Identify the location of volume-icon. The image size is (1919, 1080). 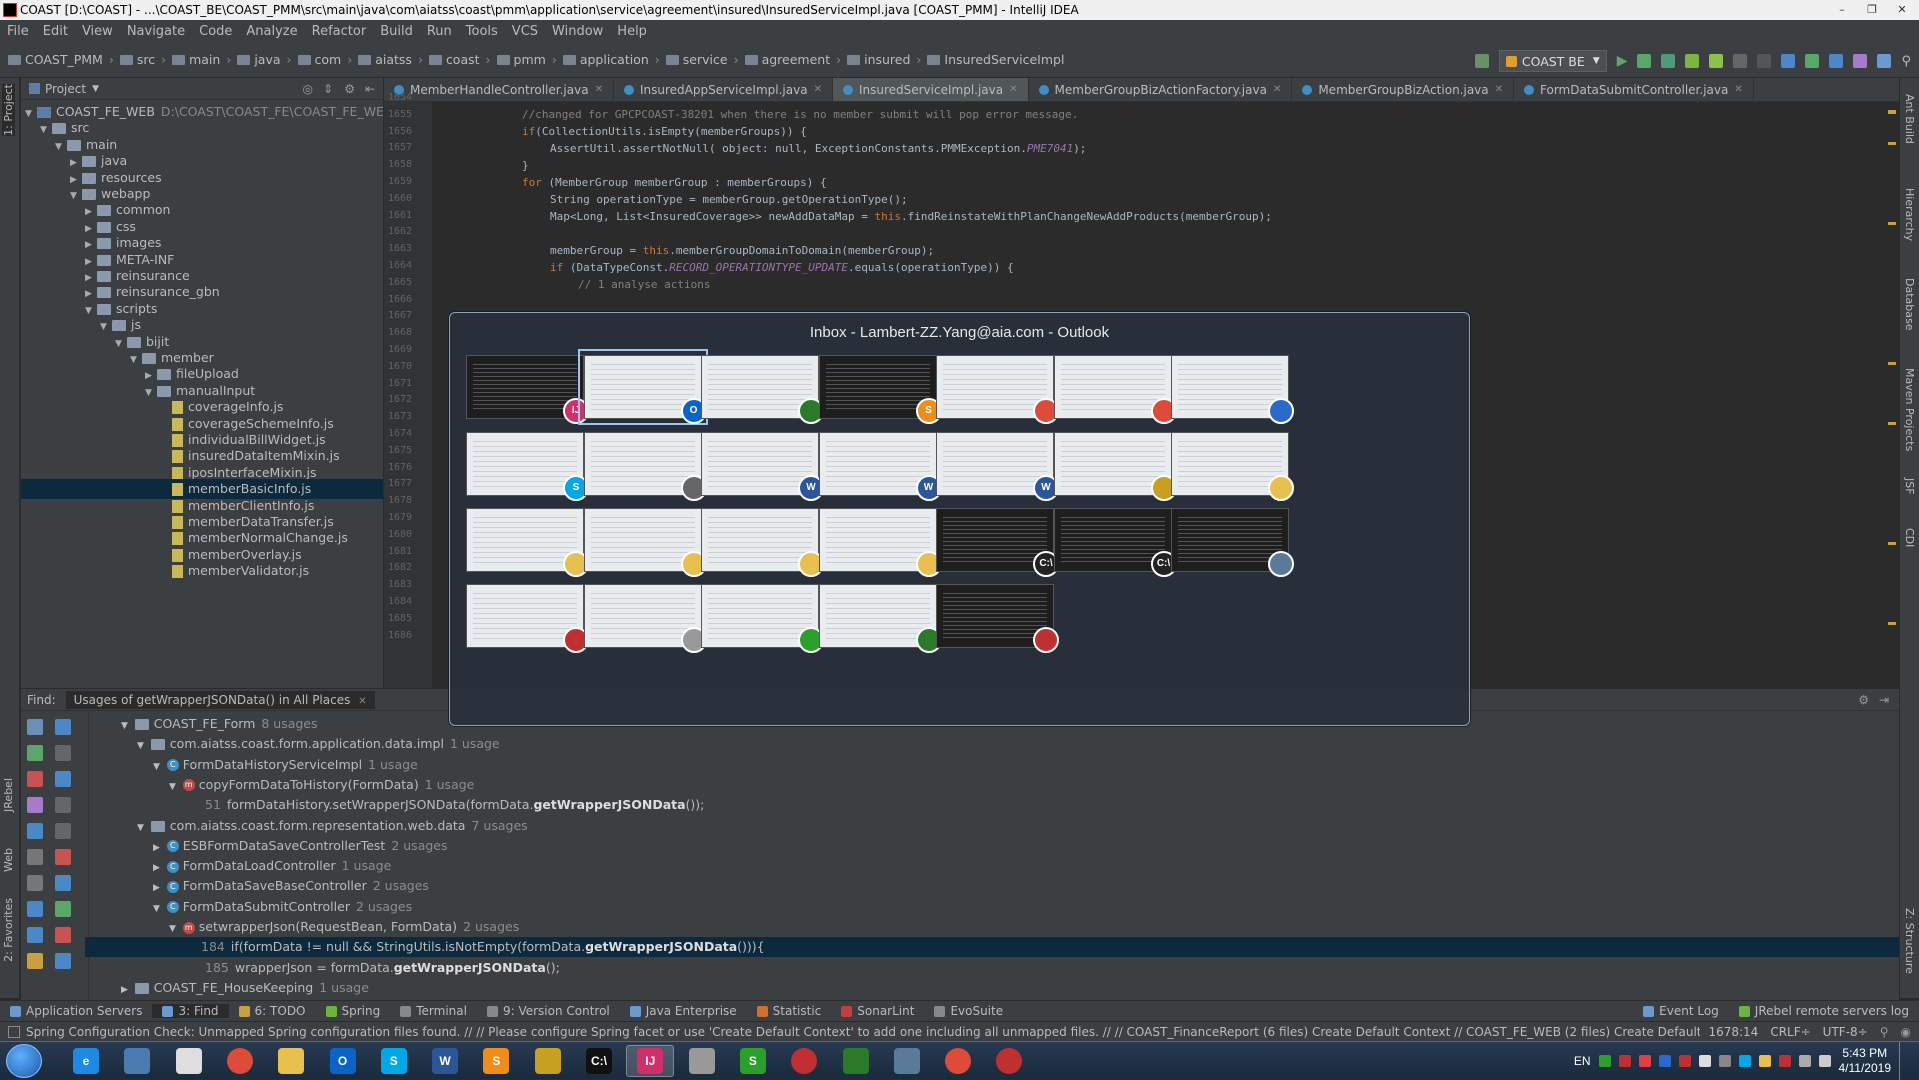
(1824, 1061).